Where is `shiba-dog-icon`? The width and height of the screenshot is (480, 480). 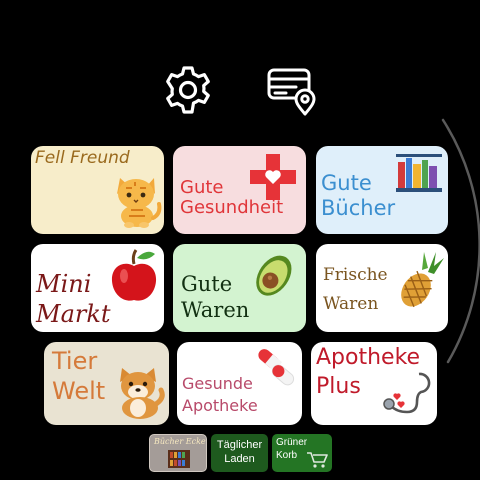 shiba-dog-icon is located at coordinates (142, 393).